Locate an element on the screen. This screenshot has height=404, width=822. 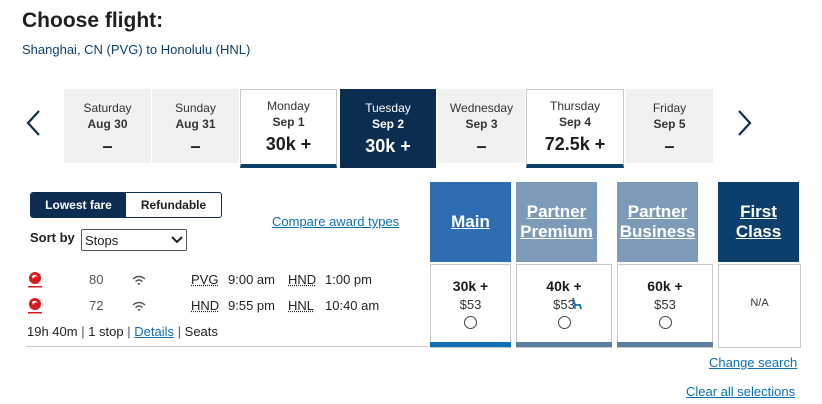
flight-number: 72 is located at coordinates (96, 305).